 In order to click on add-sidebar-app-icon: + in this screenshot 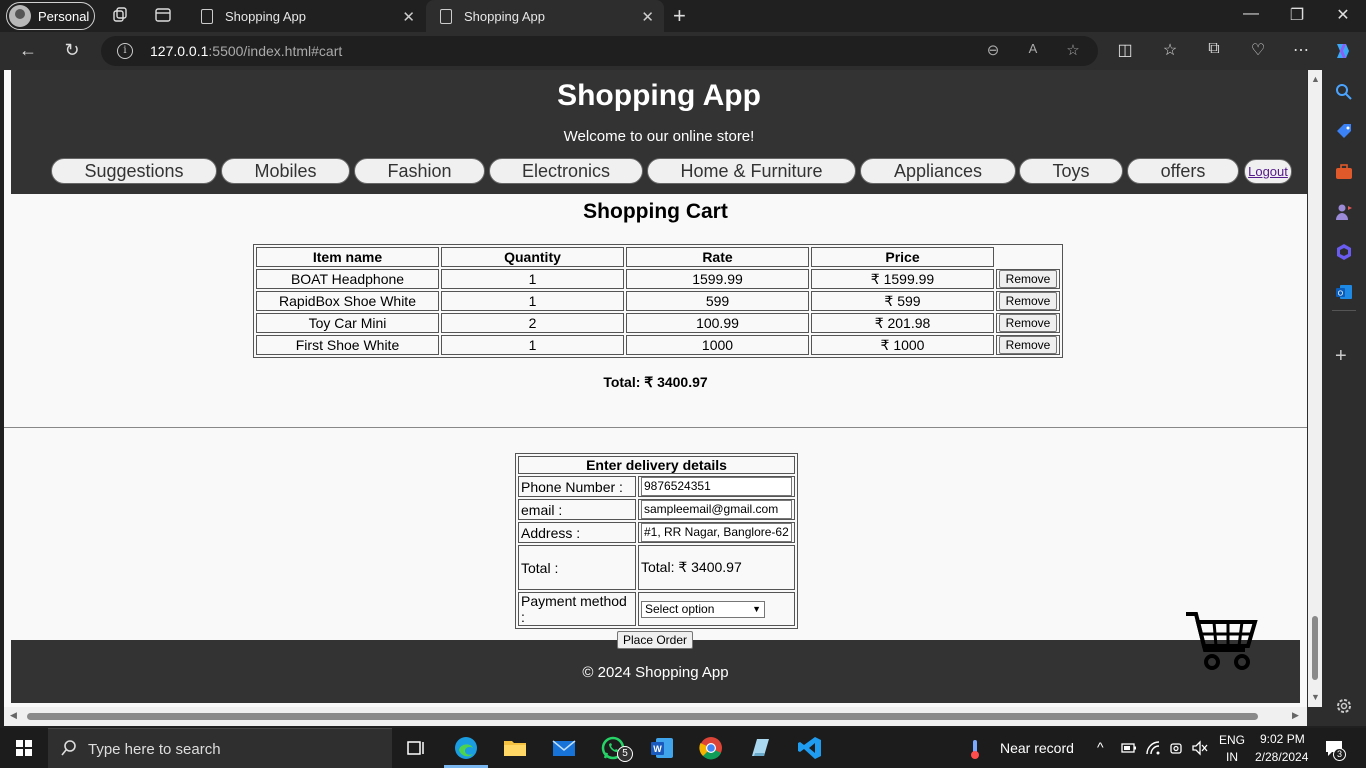, I will do `click(1341, 356)`.